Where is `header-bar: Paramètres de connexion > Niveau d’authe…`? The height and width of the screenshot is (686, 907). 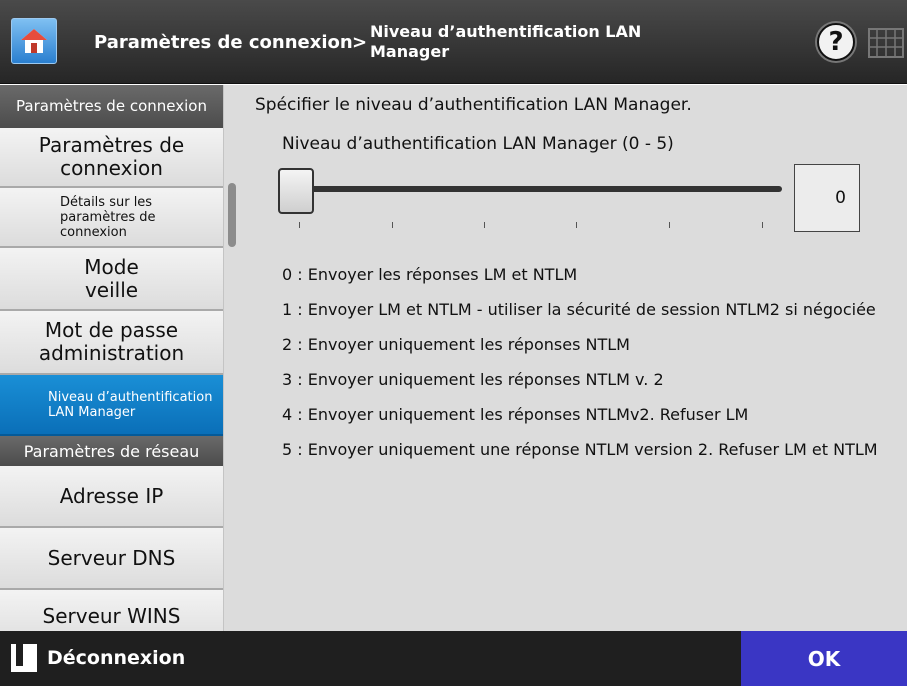 header-bar: Paramètres de connexion > Niveau d’authe… is located at coordinates (453, 42).